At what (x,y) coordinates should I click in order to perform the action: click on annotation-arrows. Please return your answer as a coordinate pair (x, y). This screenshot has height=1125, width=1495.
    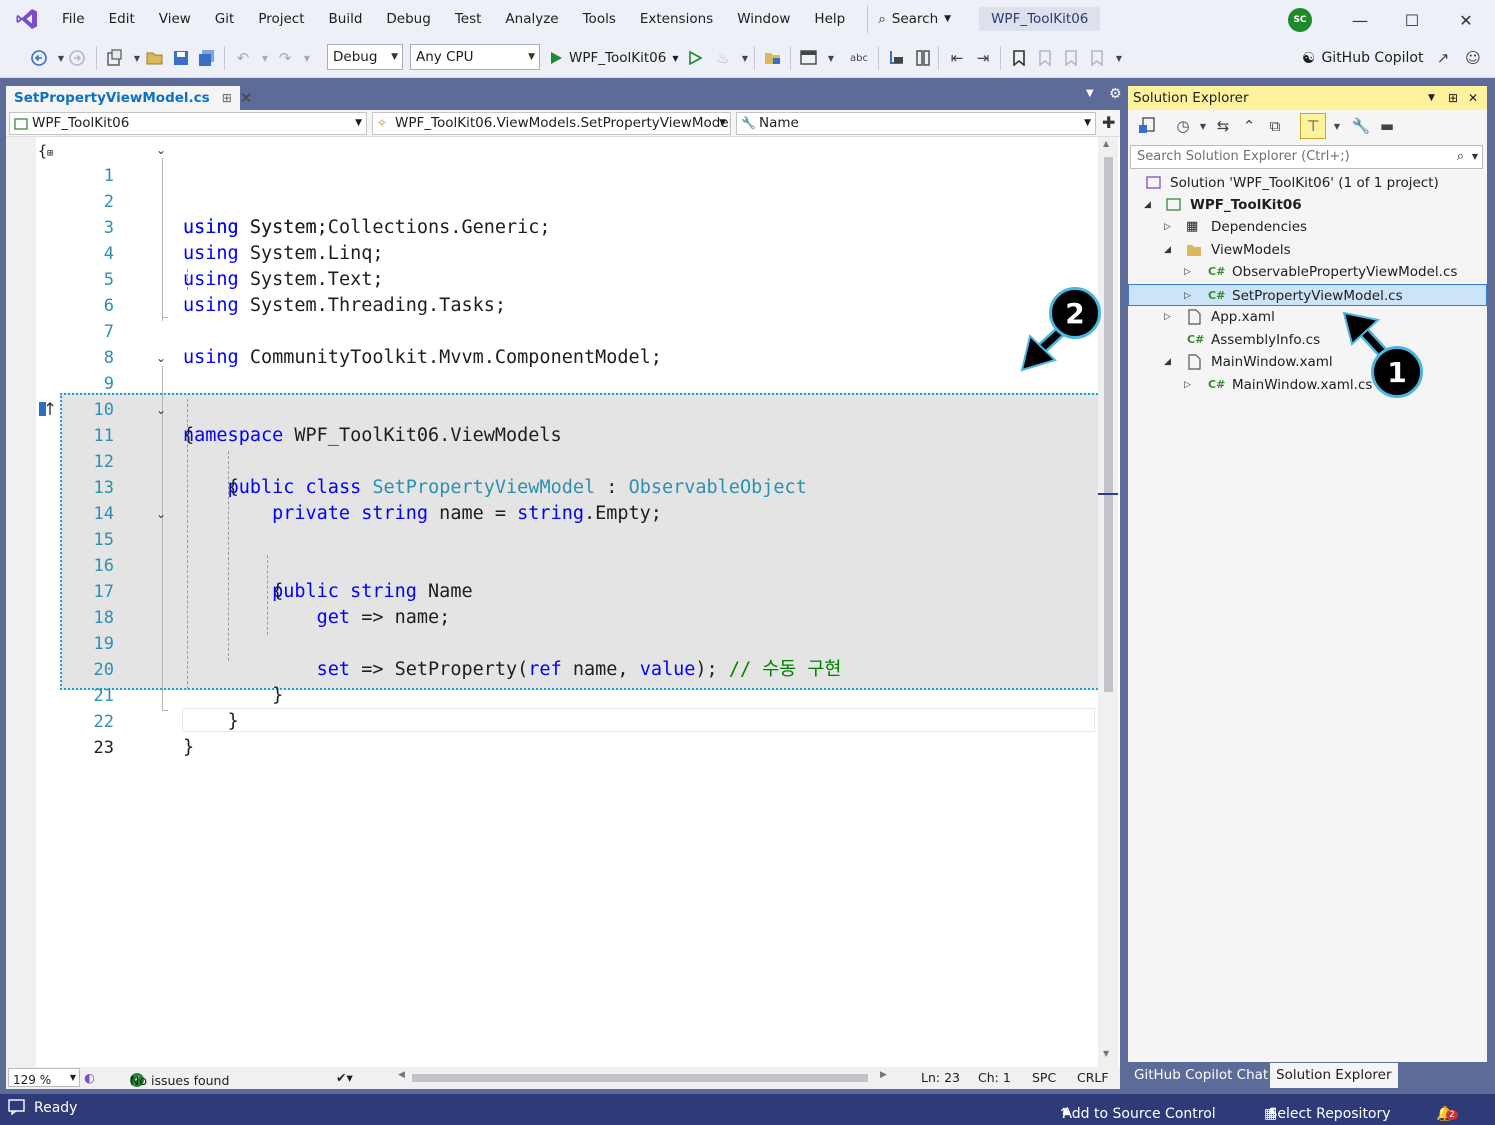
    Looking at the image, I should click on (1205, 341).